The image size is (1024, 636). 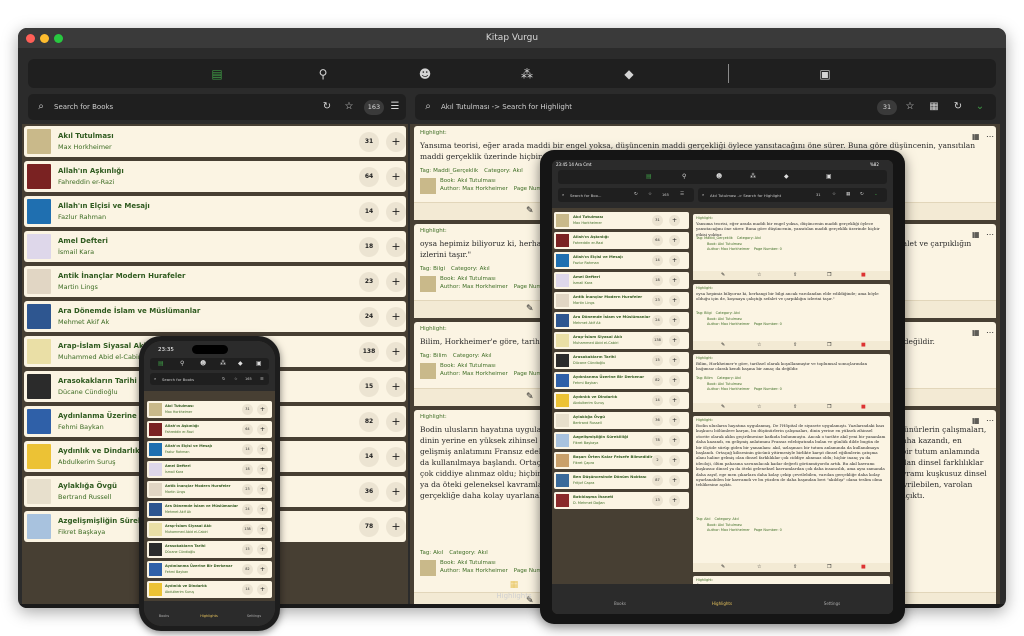 I want to click on ipad-tab-settings: Settings, so click(x=832, y=603).